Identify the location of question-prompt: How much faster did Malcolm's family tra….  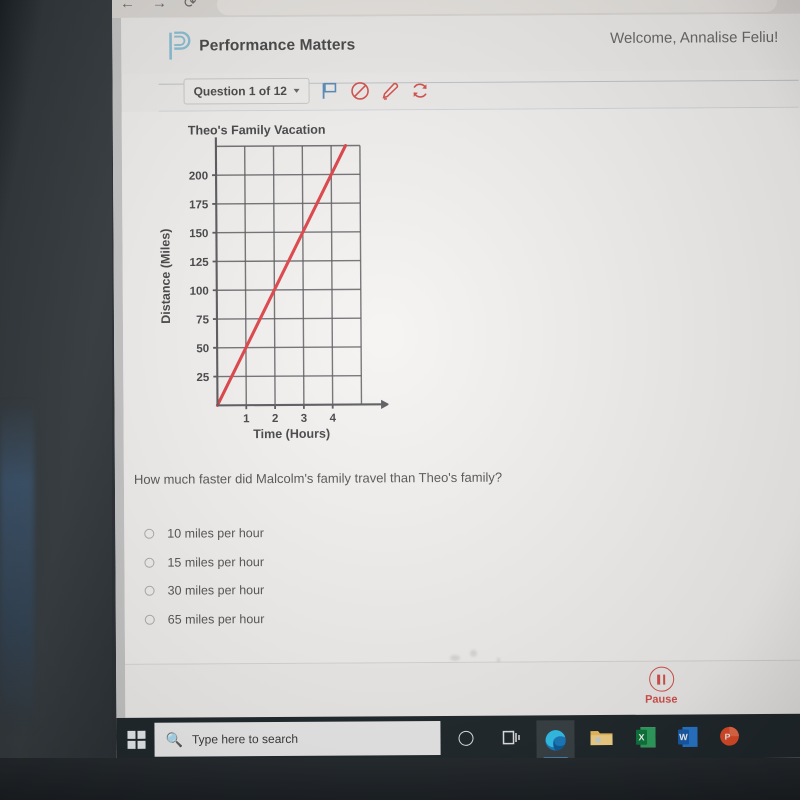
(318, 478).